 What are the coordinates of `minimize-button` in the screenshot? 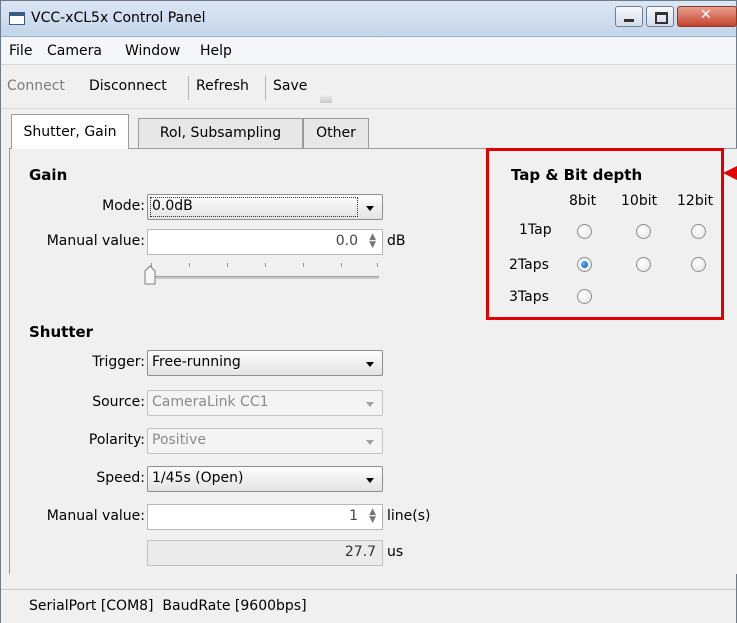 It's located at (629, 16).